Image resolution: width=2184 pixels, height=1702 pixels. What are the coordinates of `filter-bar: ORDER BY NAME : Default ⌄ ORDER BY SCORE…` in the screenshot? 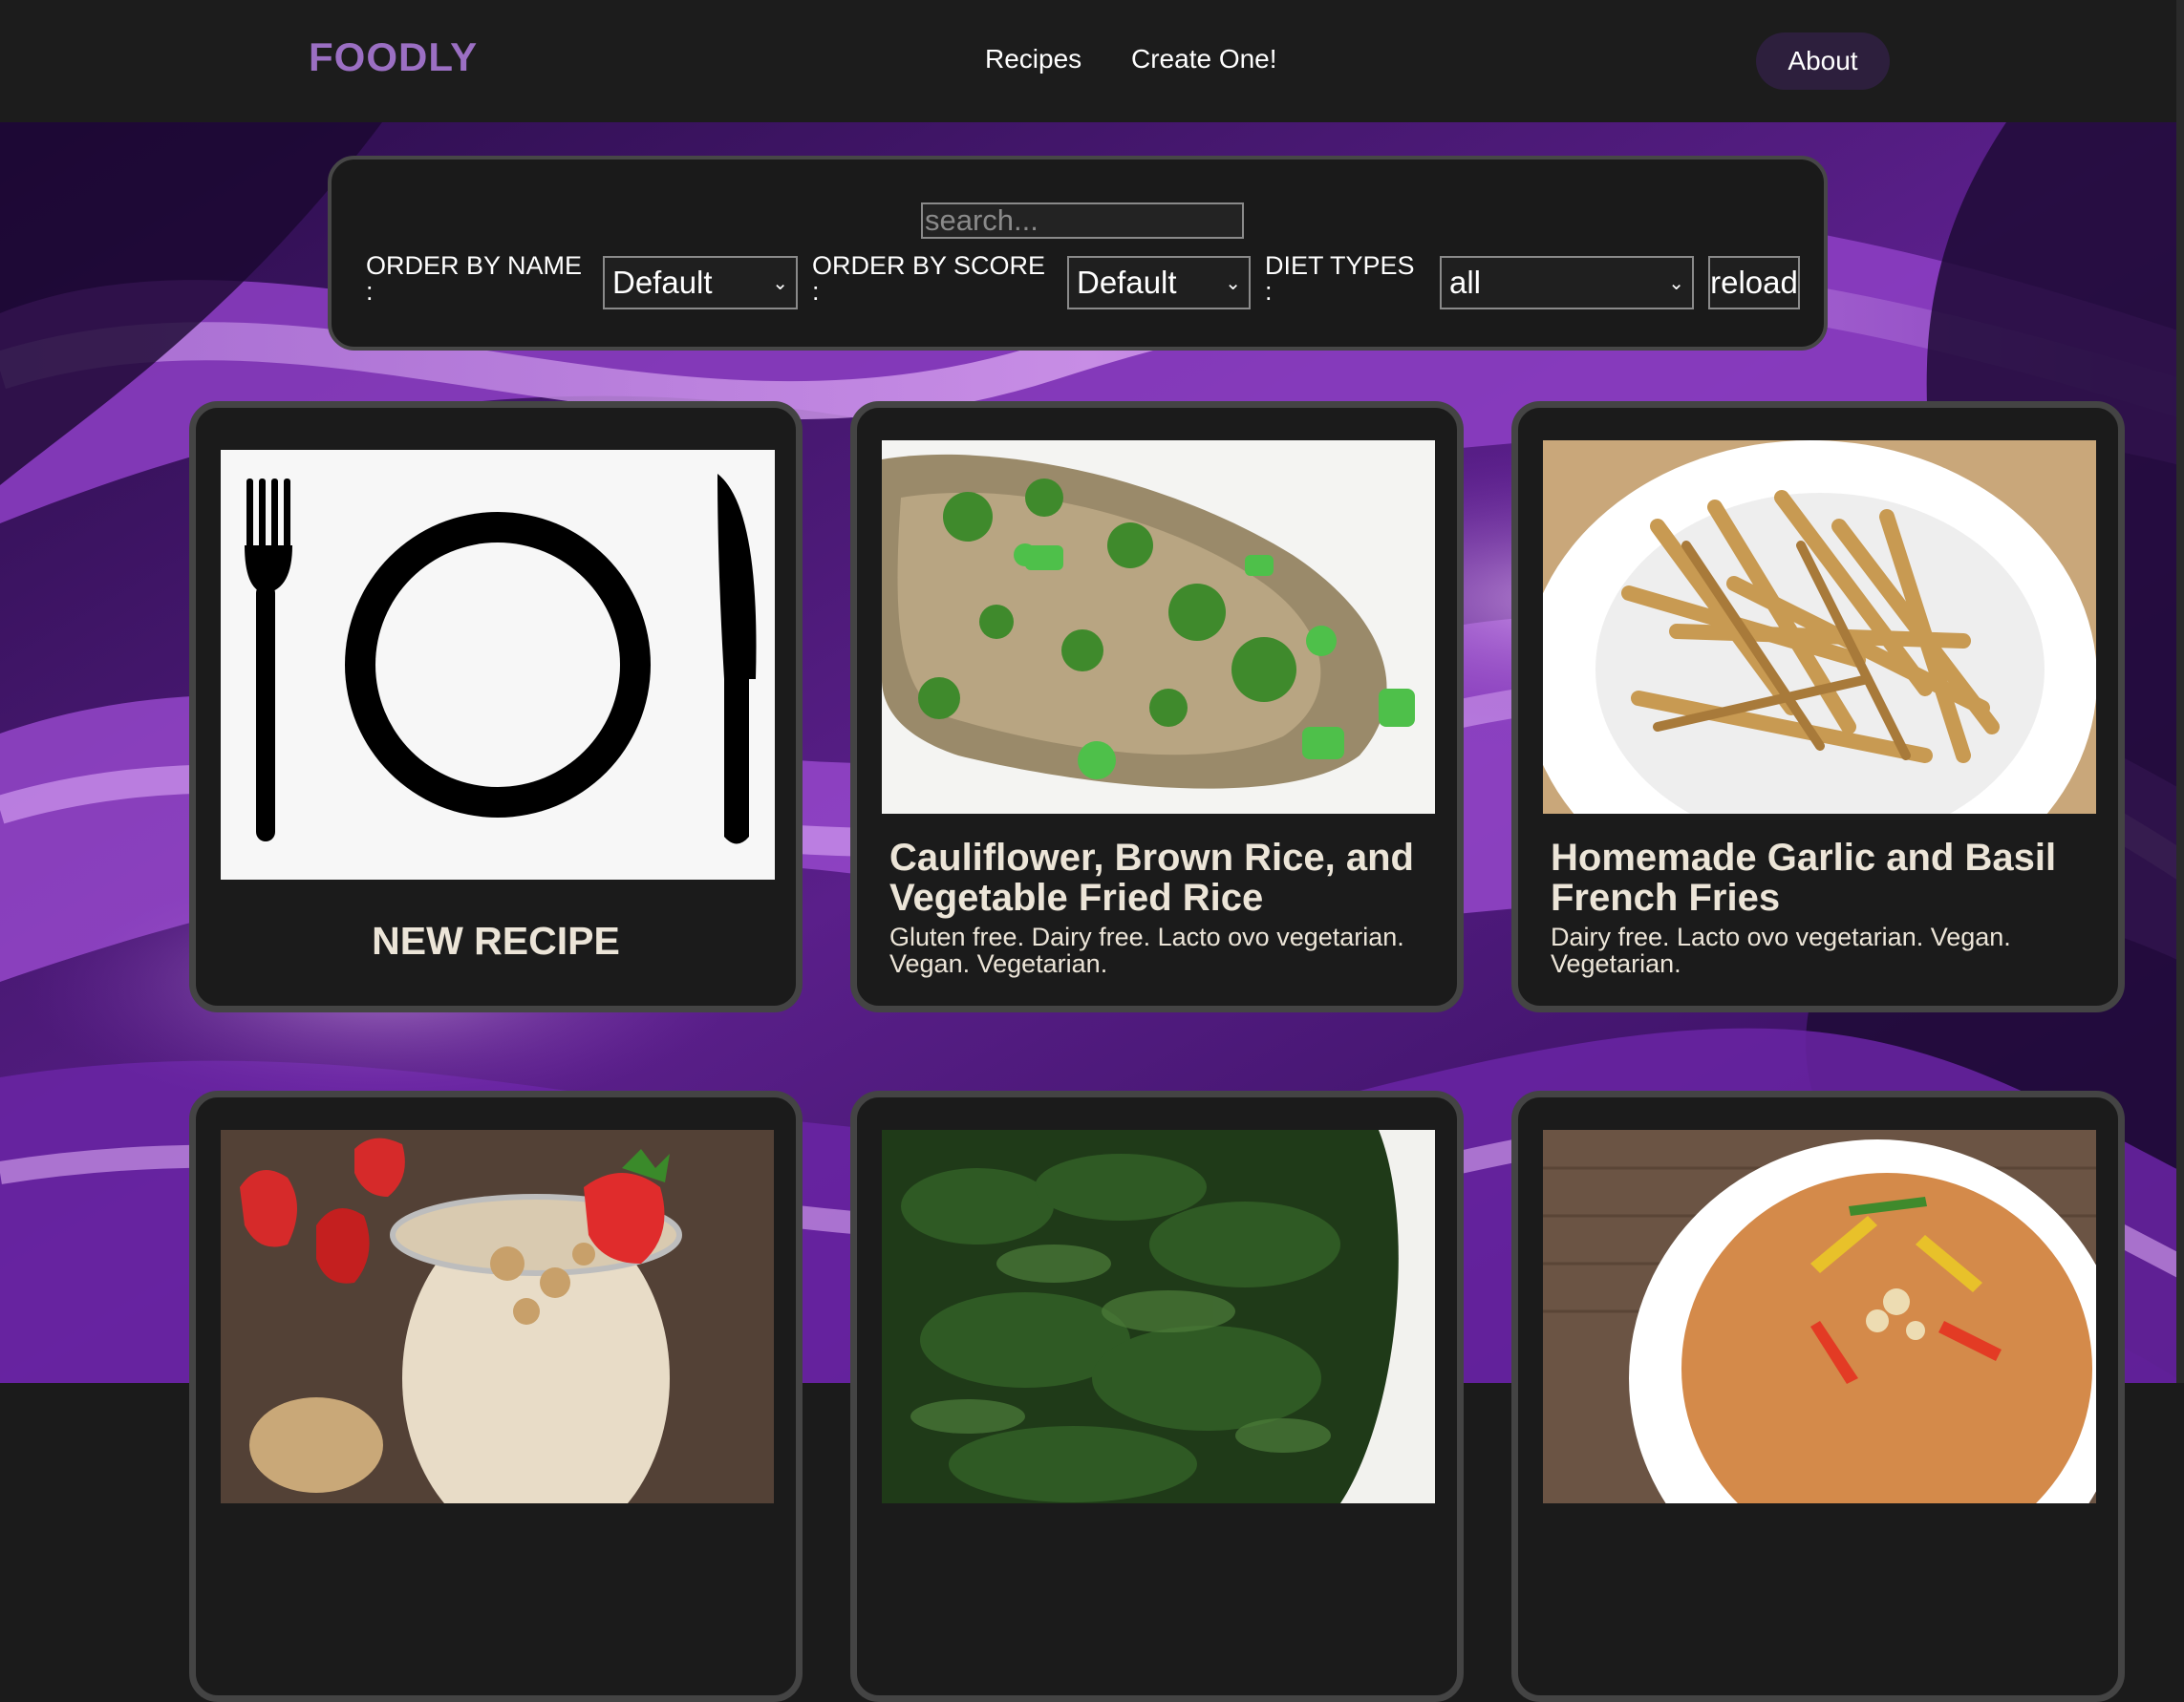 It's located at (1078, 253).